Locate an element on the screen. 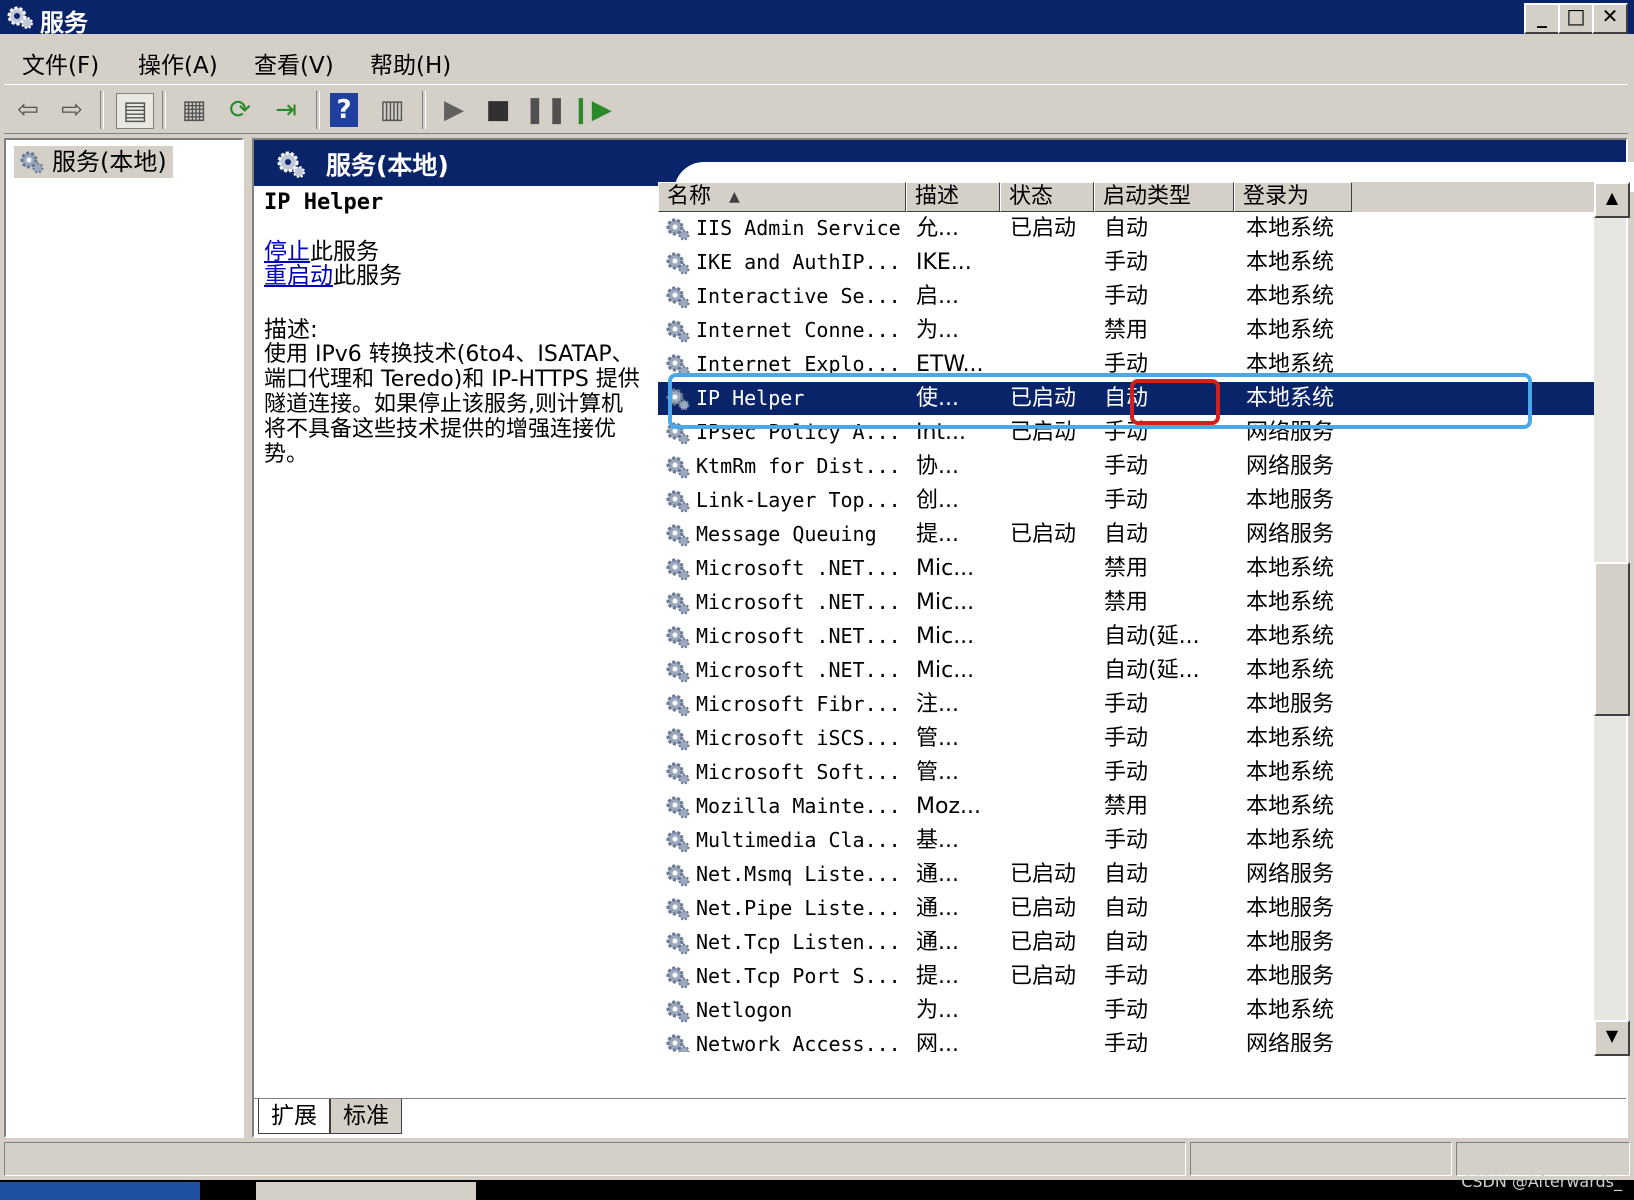 The image size is (1634, 1200). column-name-label: 名称 is located at coordinates (689, 196).